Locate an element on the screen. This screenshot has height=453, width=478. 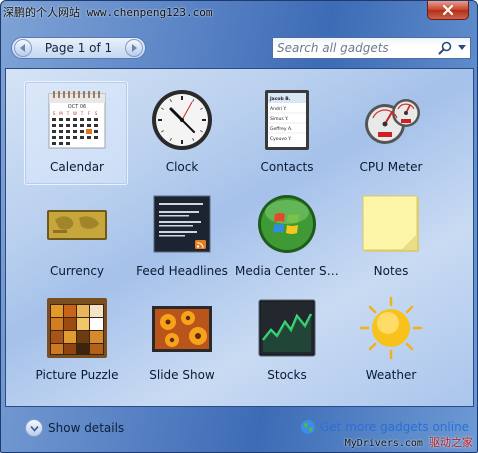
gadget-clock: Clock is located at coordinates (181, 133).